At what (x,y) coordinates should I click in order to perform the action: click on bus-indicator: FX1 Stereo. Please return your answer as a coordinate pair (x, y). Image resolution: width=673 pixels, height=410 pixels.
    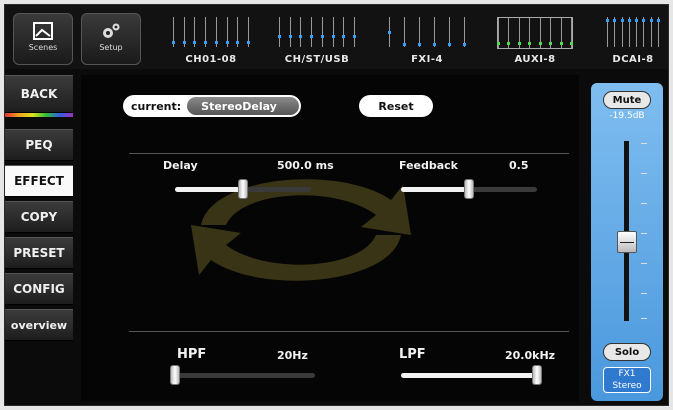
    Looking at the image, I should click on (627, 380).